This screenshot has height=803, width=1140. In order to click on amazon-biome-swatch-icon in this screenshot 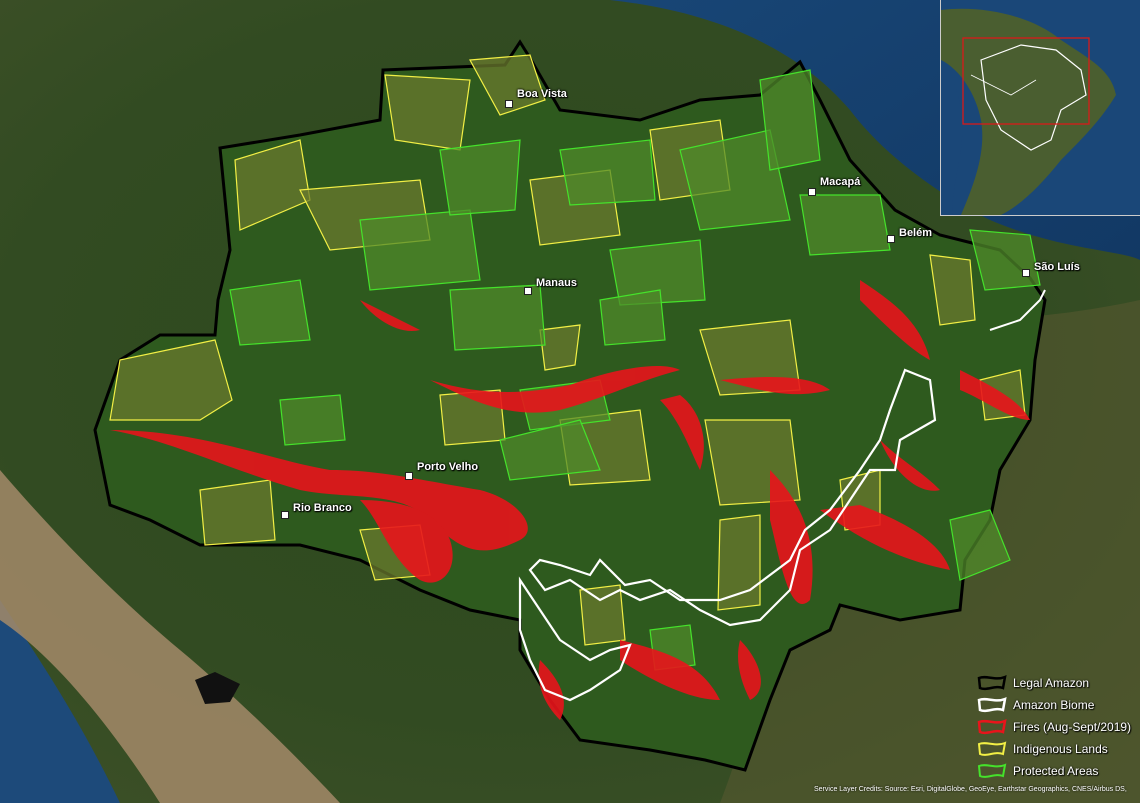, I will do `click(992, 705)`.